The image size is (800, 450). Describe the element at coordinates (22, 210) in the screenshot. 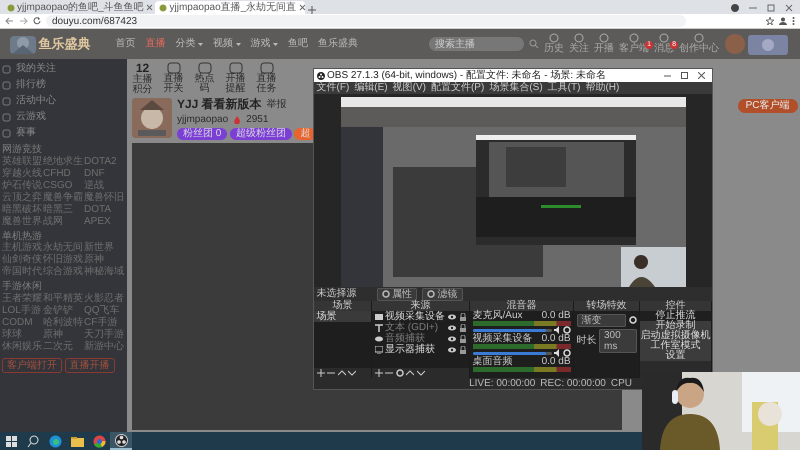

I see `category-link: 暗黑破坏` at that location.